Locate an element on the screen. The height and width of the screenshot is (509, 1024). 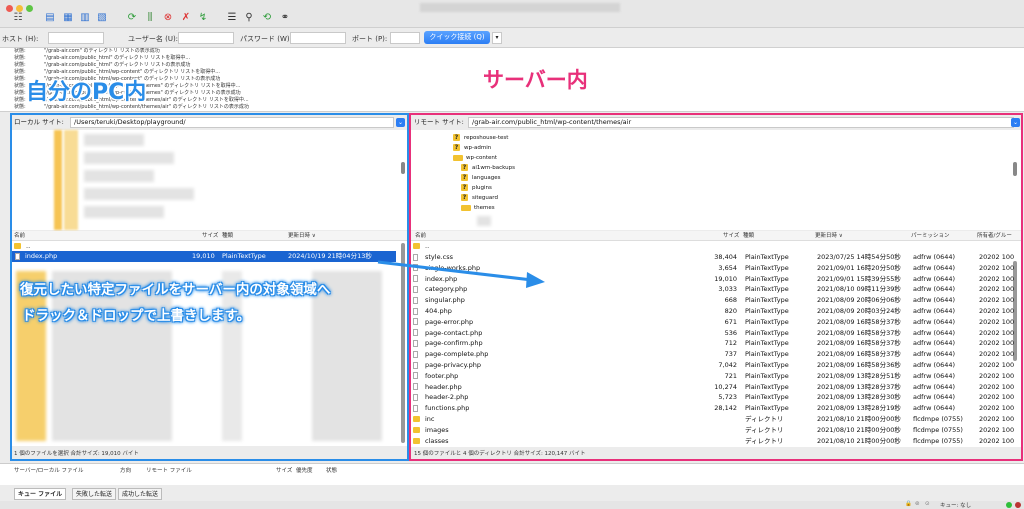
instruction-line-1: 復元したい特定ファイルをサーバー内の対象領域へ is located at coordinates (175, 290).